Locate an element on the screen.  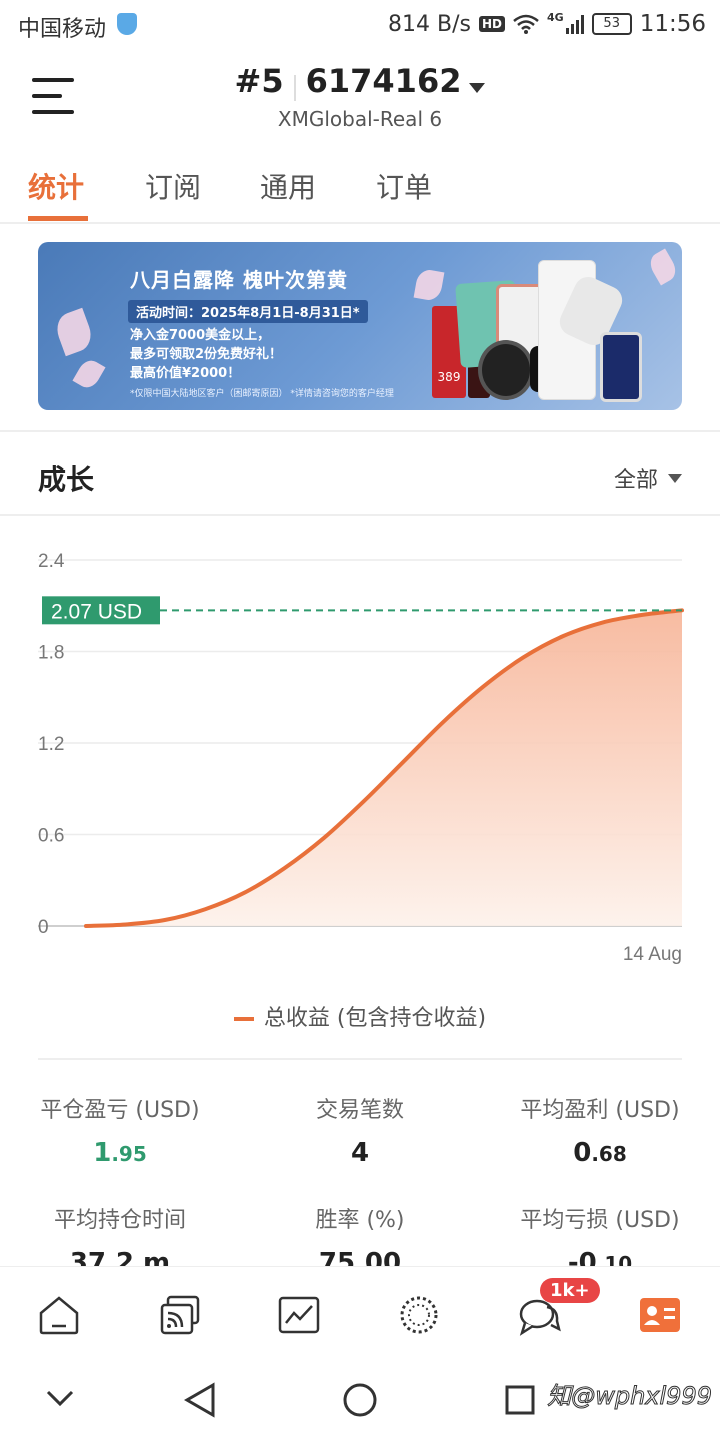
wine-box-label: 389 is located at coordinates (449, 377).